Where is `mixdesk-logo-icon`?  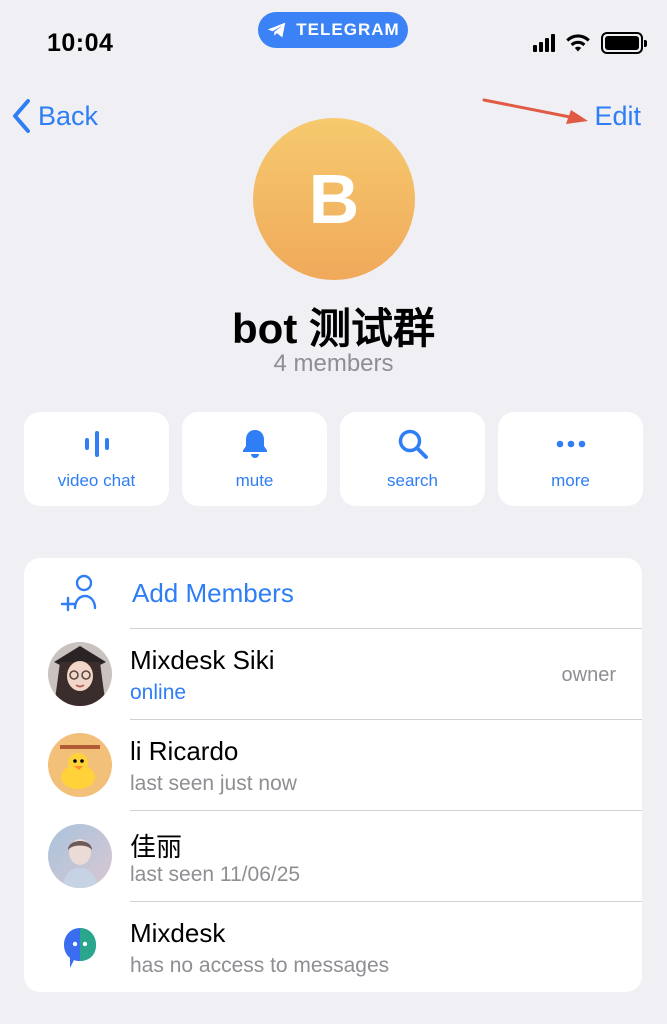
mixdesk-logo-icon is located at coordinates (80, 947).